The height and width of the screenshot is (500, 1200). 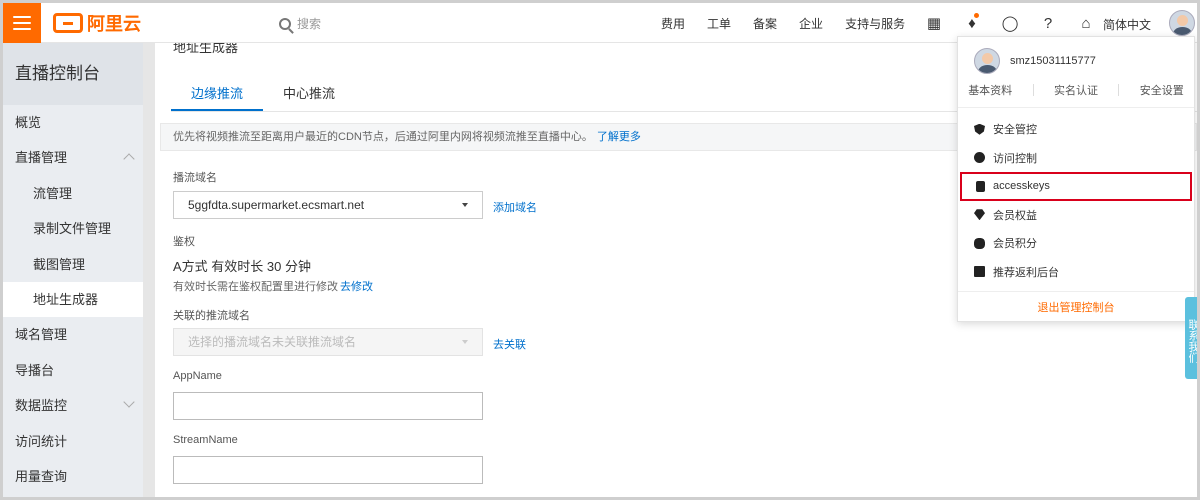 I want to click on push-domain-placeholder: 选择的播流域名未关联推流域名, so click(x=272, y=342).